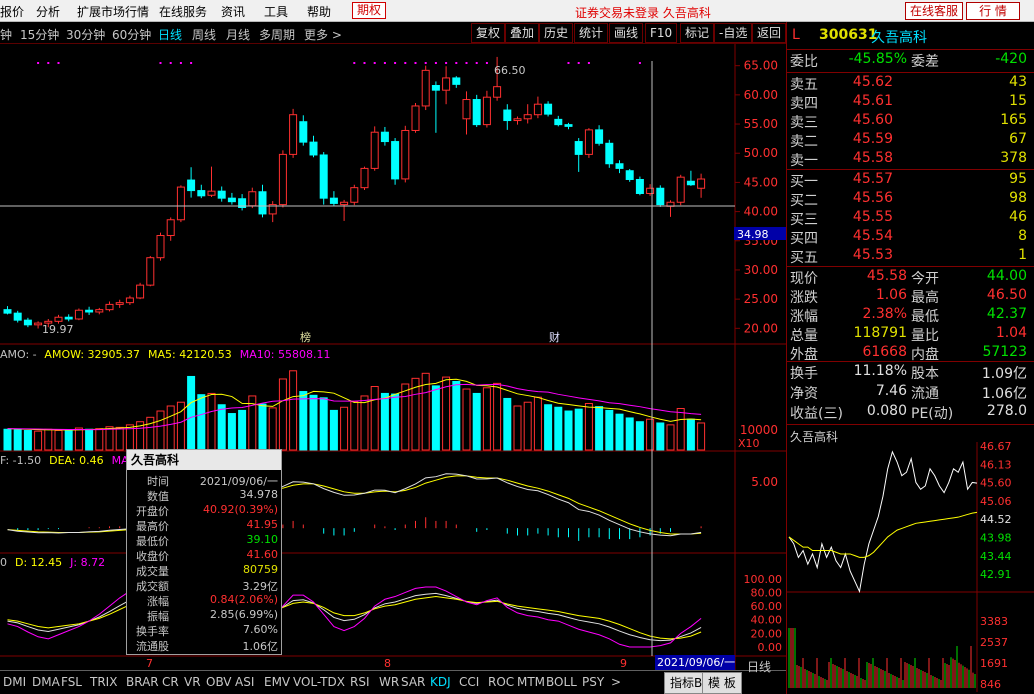  I want to click on period-monthly: 月线, so click(238, 34).